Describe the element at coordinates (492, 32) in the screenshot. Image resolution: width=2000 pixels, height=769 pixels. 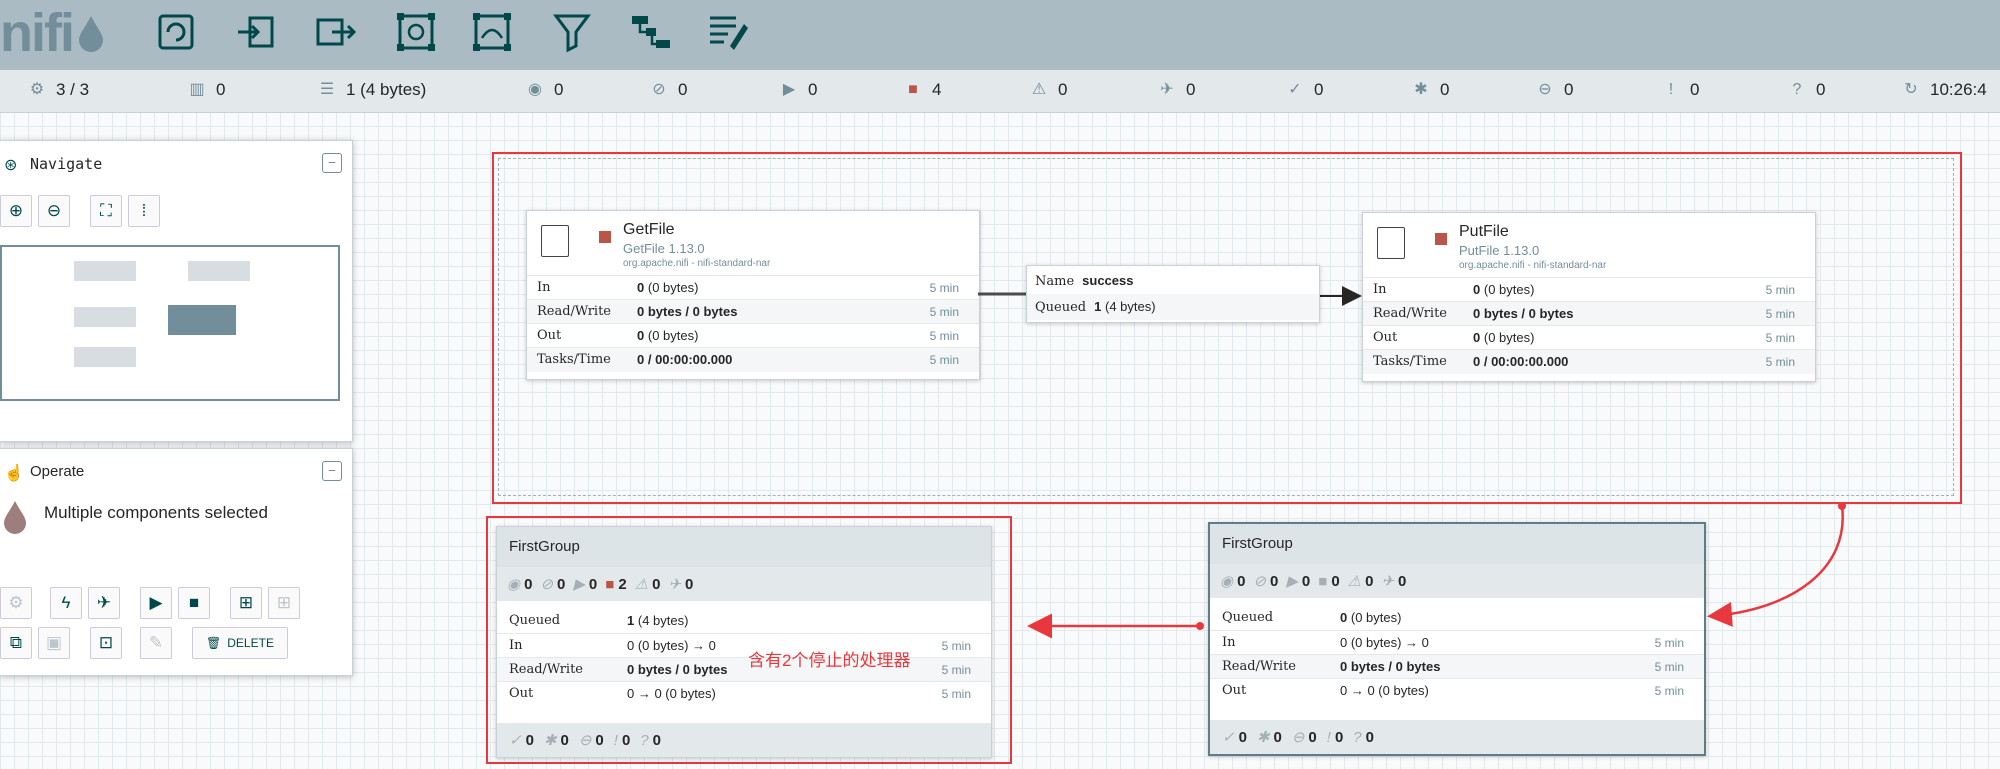
I see `remote-process-group-icon` at that location.